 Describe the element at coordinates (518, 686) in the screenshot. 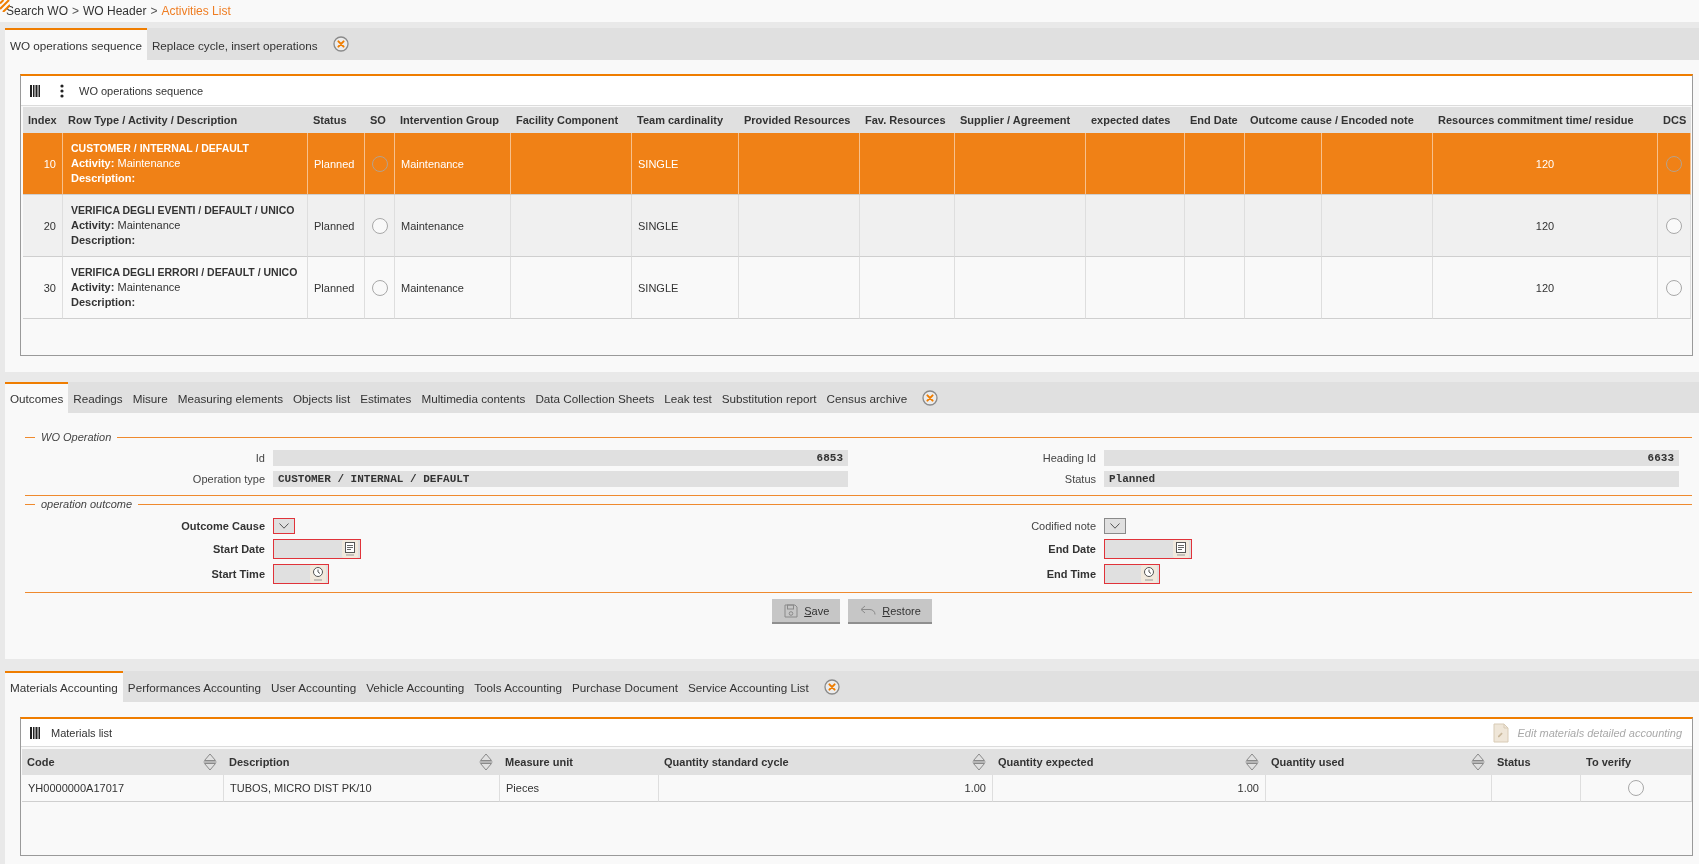

I see `tab: Tools Accounting` at that location.